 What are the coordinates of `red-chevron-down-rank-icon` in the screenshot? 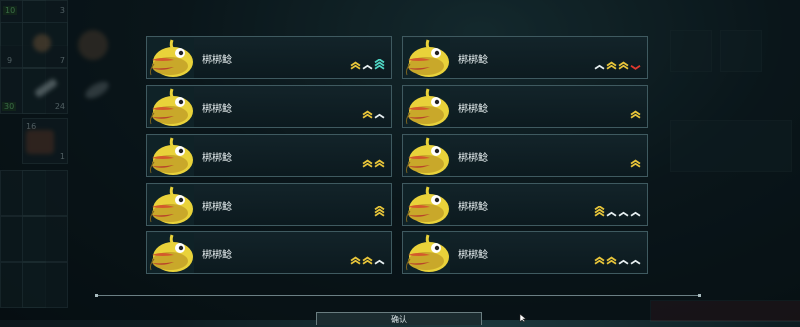 It's located at (635, 64).